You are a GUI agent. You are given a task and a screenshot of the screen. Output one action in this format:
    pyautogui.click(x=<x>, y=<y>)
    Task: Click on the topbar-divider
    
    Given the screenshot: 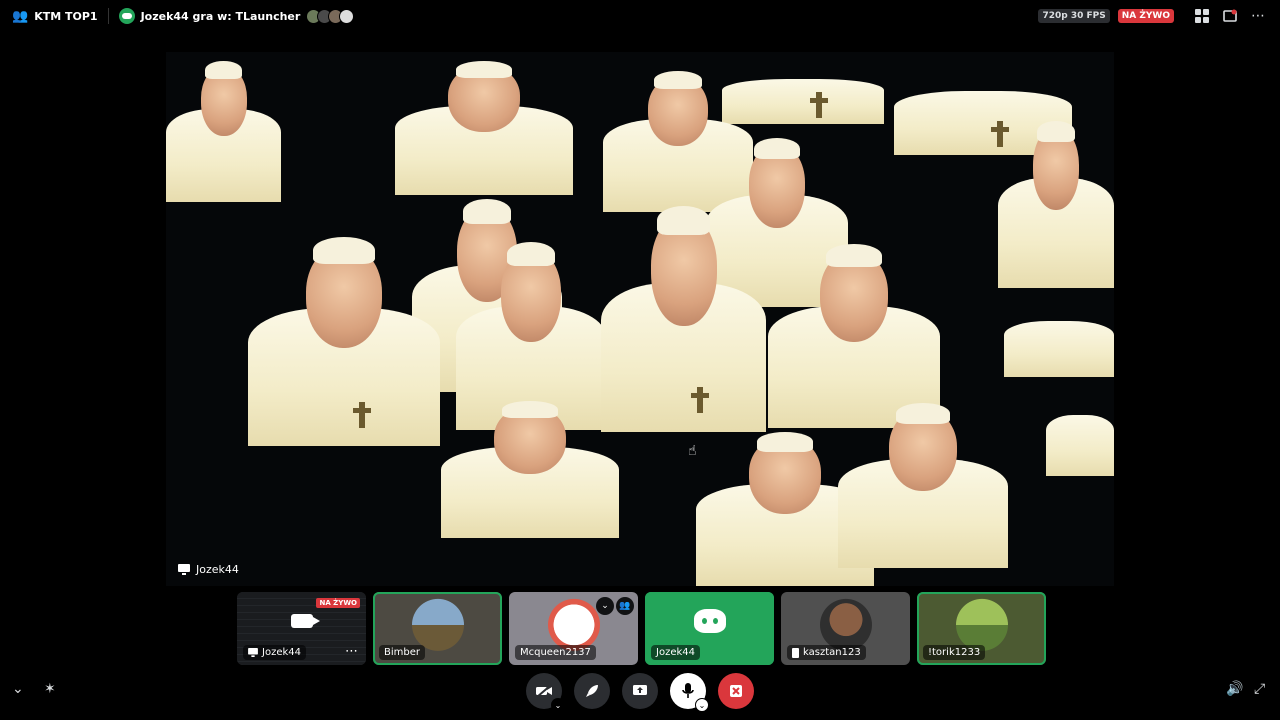 What is the action you would take?
    pyautogui.click(x=108, y=16)
    